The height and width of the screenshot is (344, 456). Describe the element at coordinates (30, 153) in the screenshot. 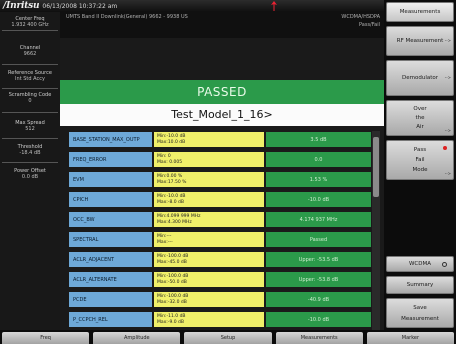

I see `param-value: -18.4 dB` at that location.